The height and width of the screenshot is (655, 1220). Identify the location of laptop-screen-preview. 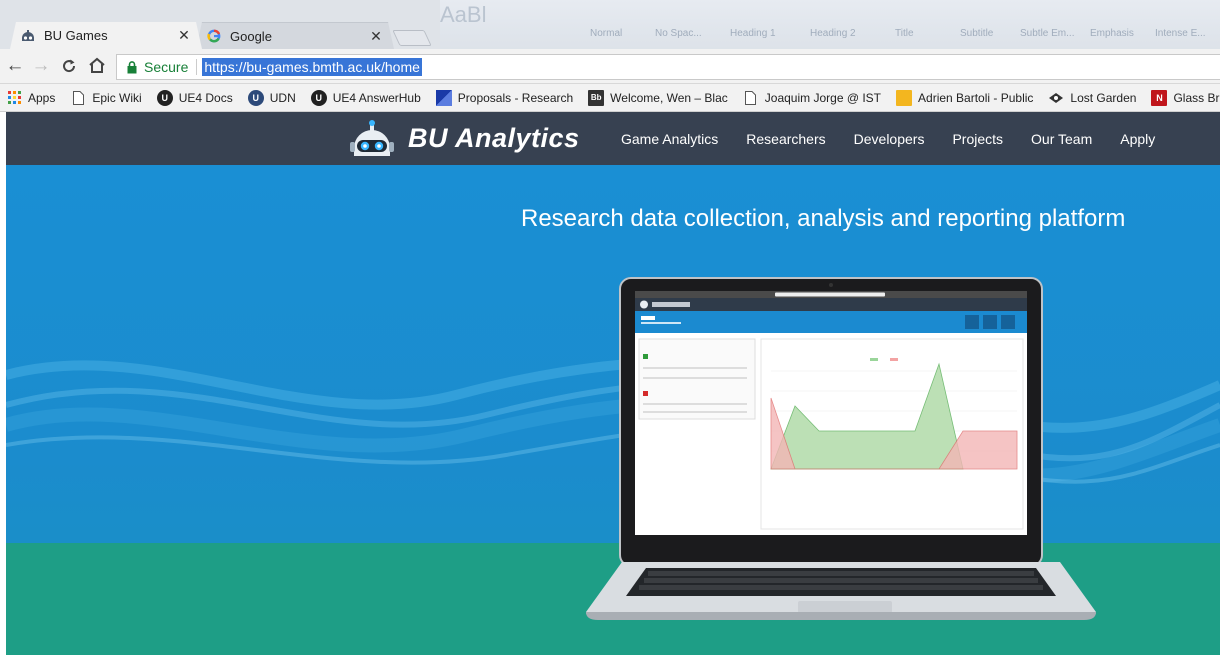
(831, 413).